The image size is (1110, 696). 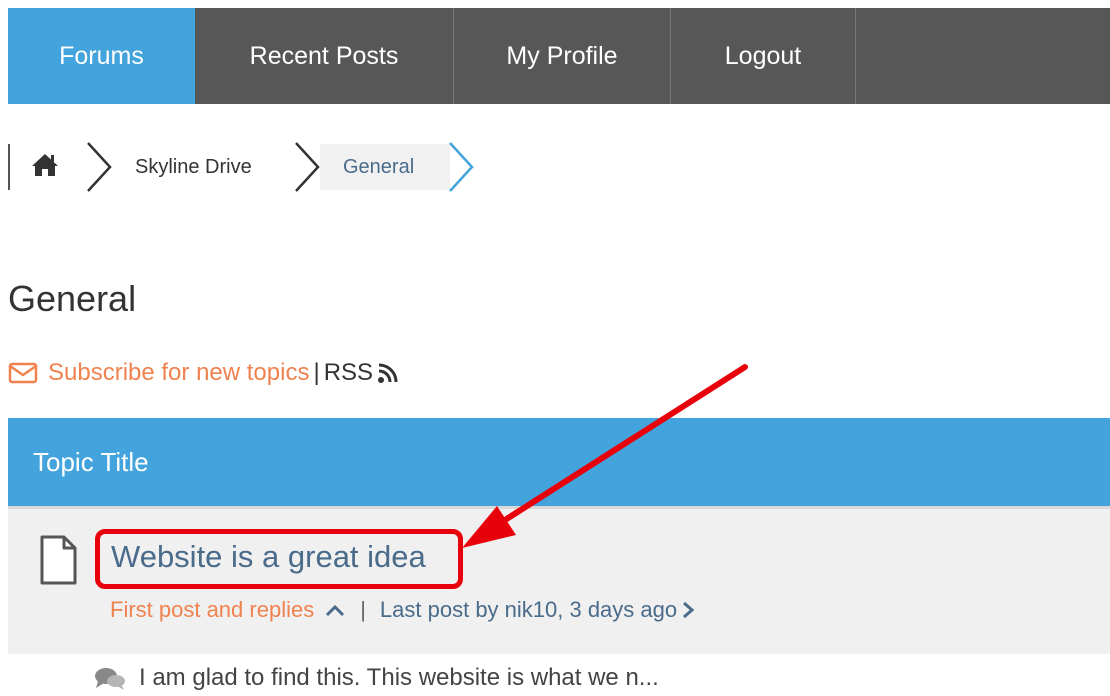 I want to click on subscribe-row: Subscribe for new topics | RSS, so click(x=203, y=373).